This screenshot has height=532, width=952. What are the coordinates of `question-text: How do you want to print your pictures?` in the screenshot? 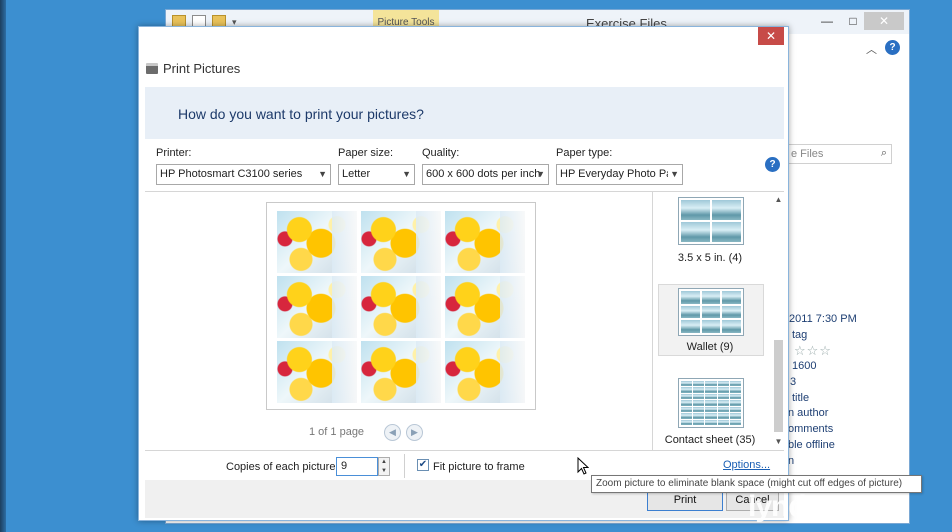 It's located at (301, 114).